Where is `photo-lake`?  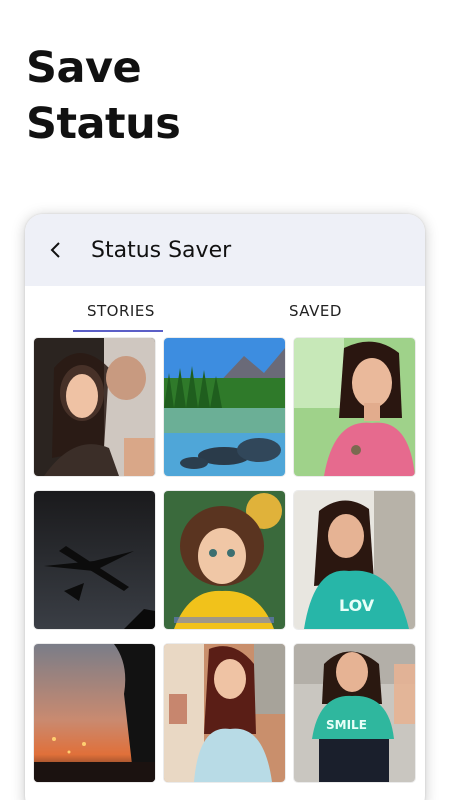 photo-lake is located at coordinates (224, 407).